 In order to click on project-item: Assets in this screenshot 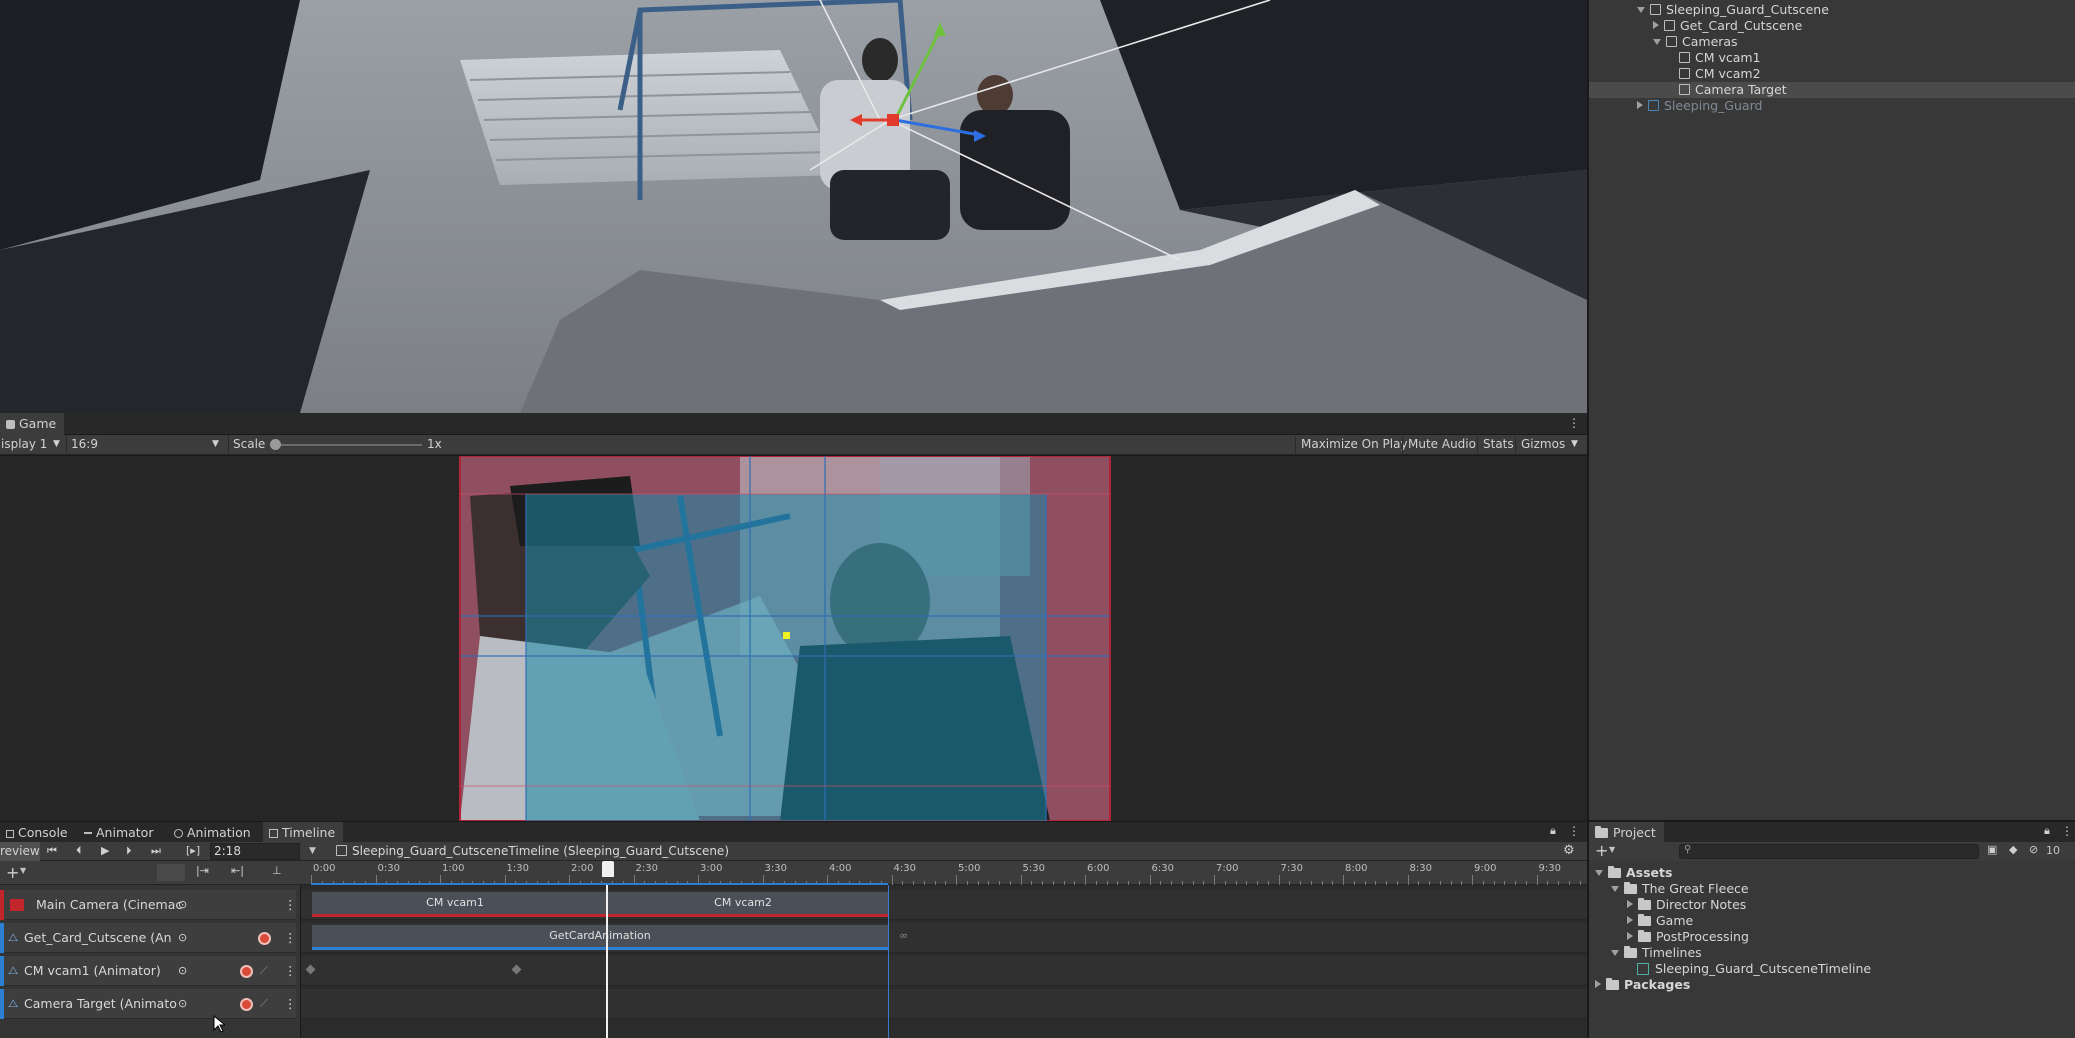, I will do `click(1633, 873)`.